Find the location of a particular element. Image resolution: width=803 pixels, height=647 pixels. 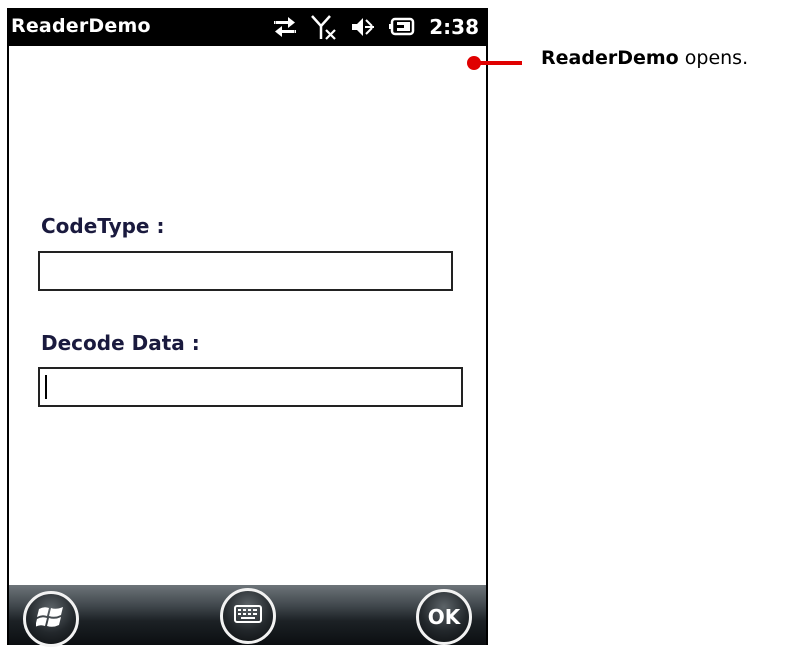

codetype-label: CodeType : is located at coordinates (103, 226).